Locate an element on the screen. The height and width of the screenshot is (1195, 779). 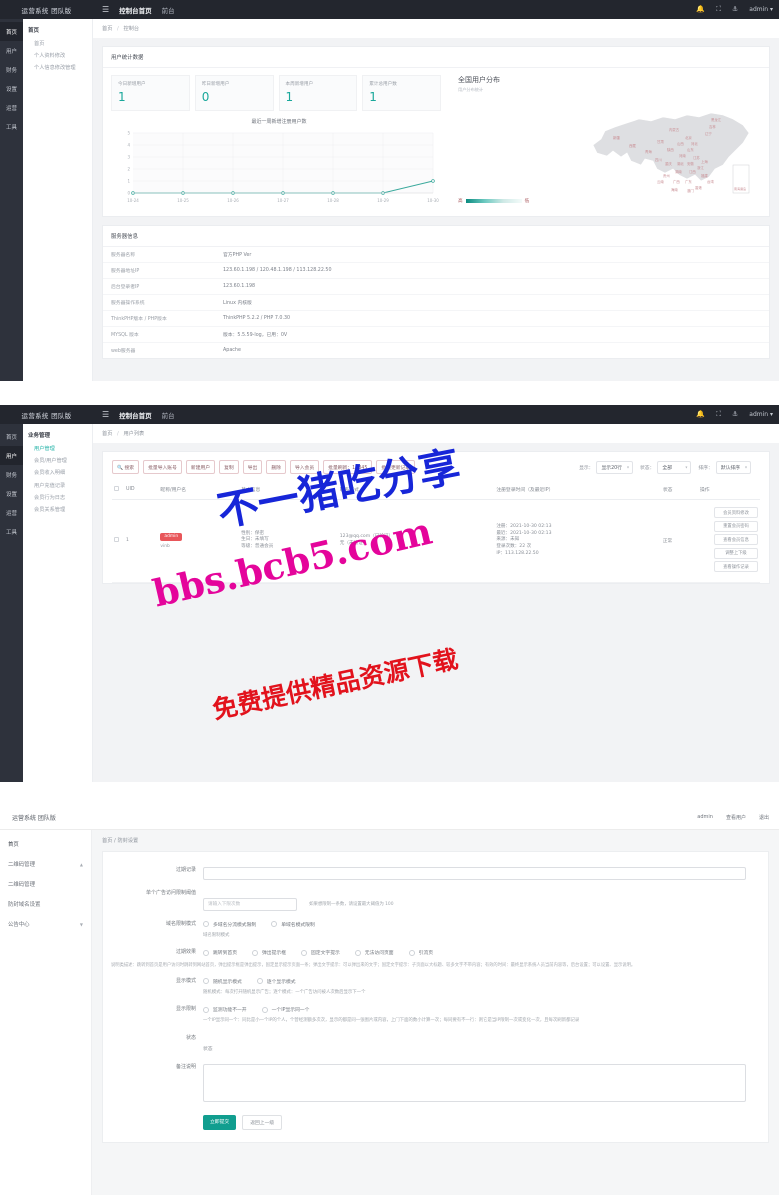
row-action-button: 查看操作记录 is located at coordinates (736, 566).